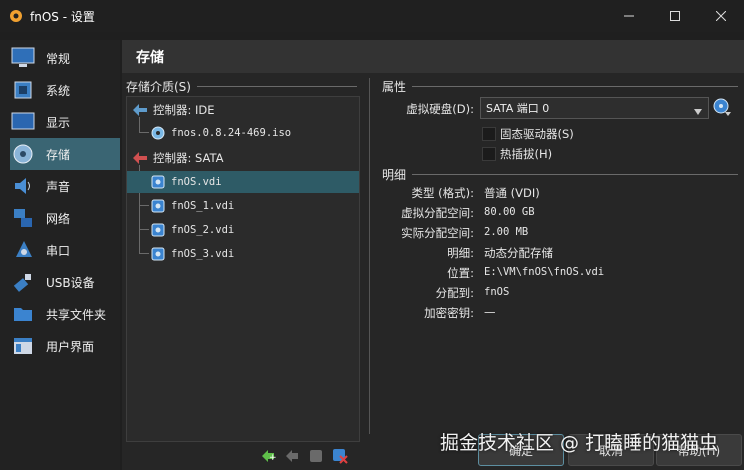  I want to click on detail-label-attached-to: 分配到:, so click(454, 293).